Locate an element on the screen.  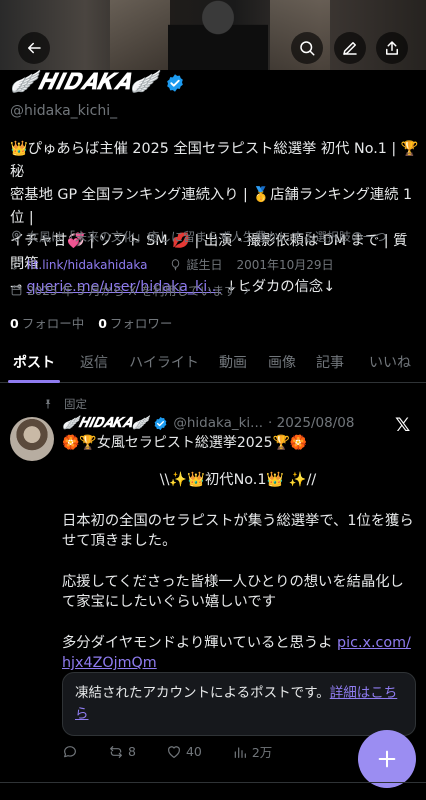
profile-location: 女風は「未来の文化」癒しに留まらず人生豊かにする選択肢の一つ is located at coordinates (198, 236).